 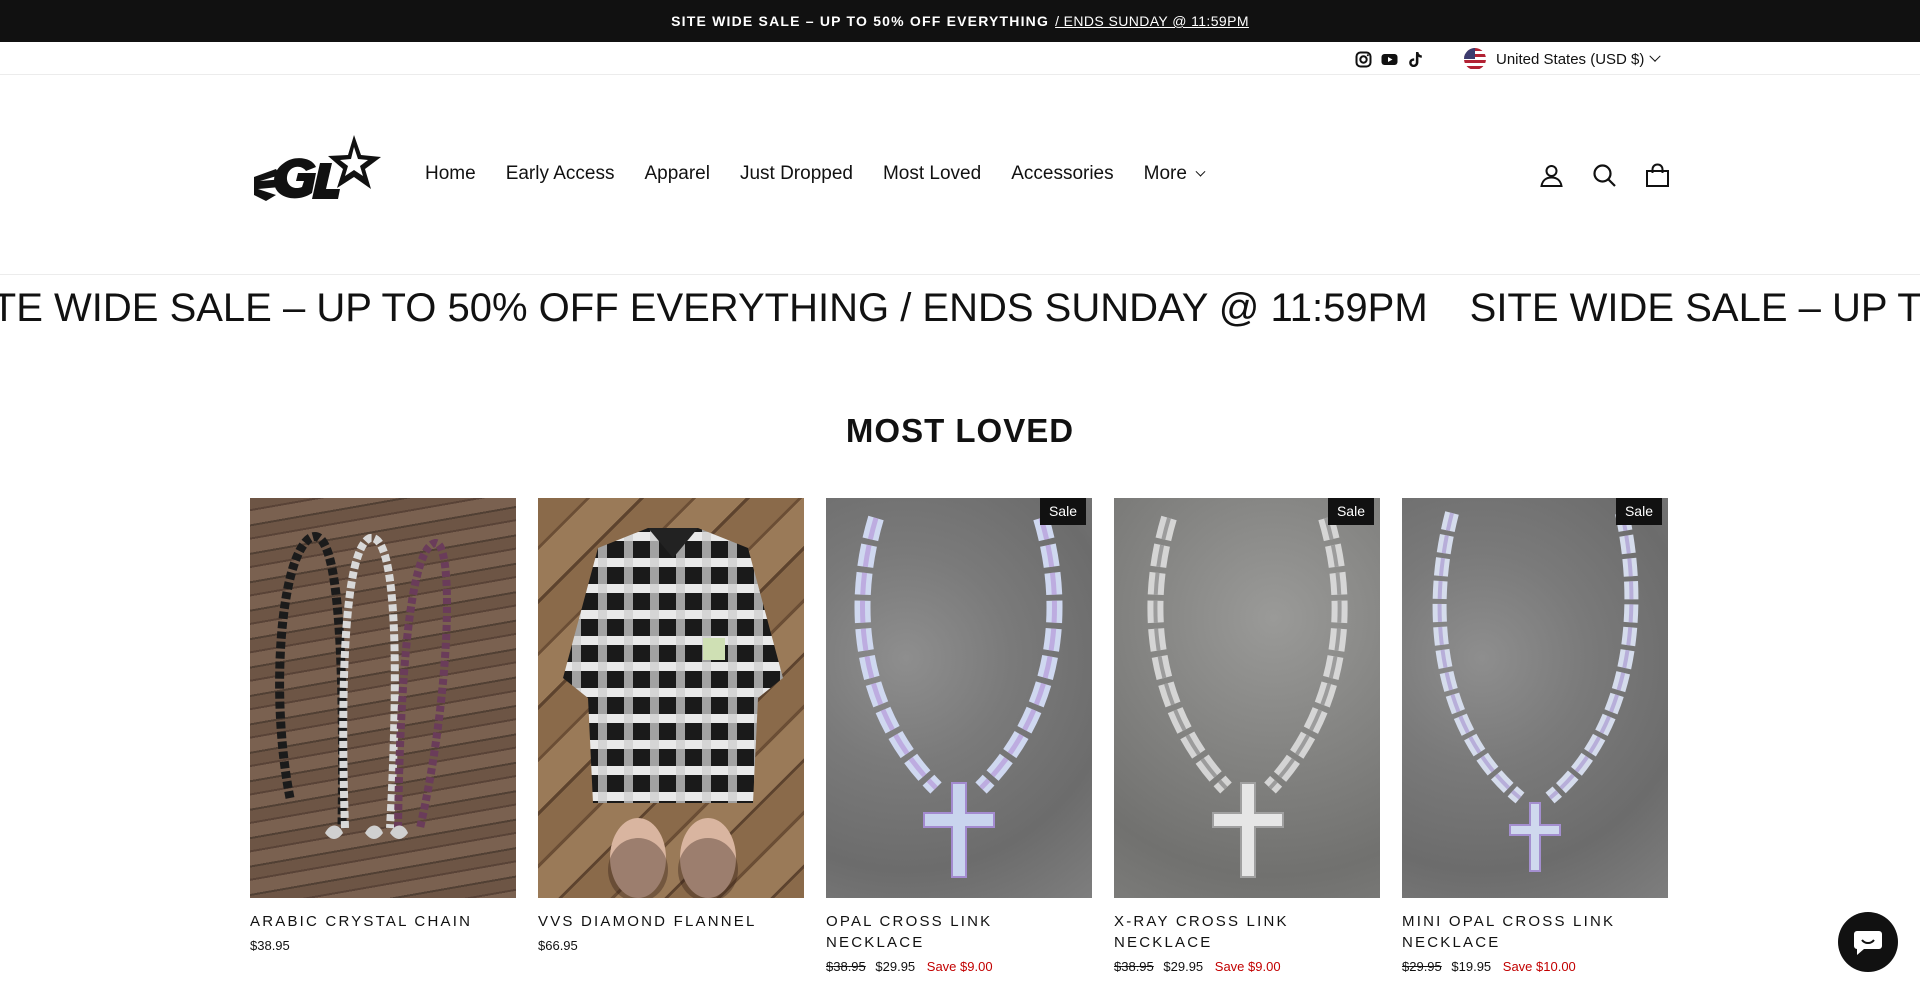 I want to click on product-sale-price: $19.95, so click(x=1471, y=966).